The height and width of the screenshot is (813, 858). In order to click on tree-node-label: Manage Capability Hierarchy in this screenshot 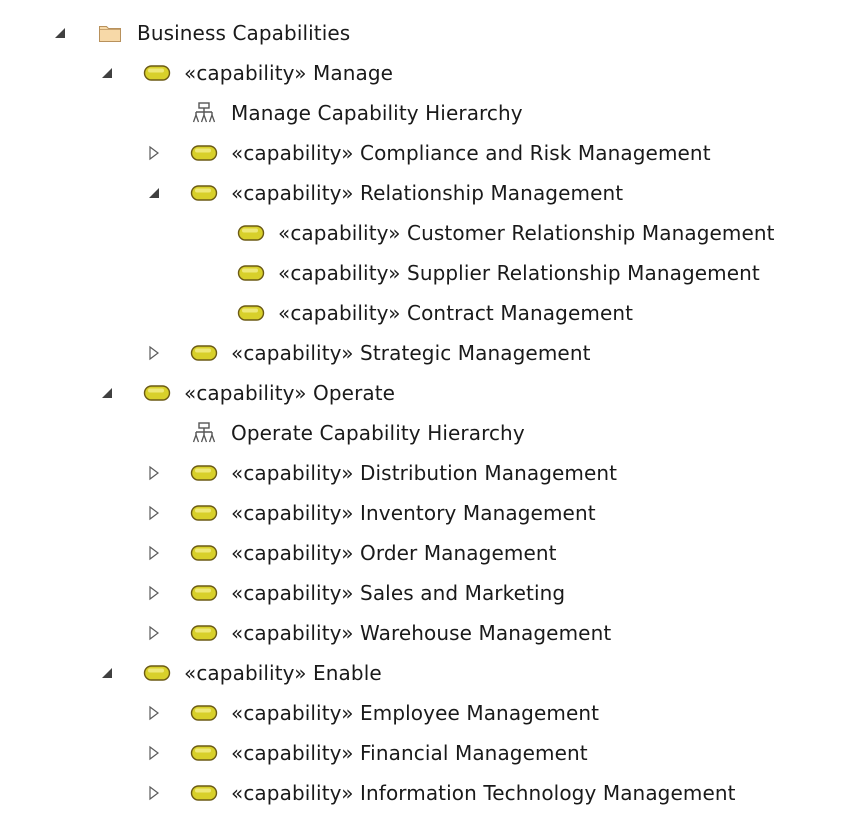, I will do `click(377, 113)`.